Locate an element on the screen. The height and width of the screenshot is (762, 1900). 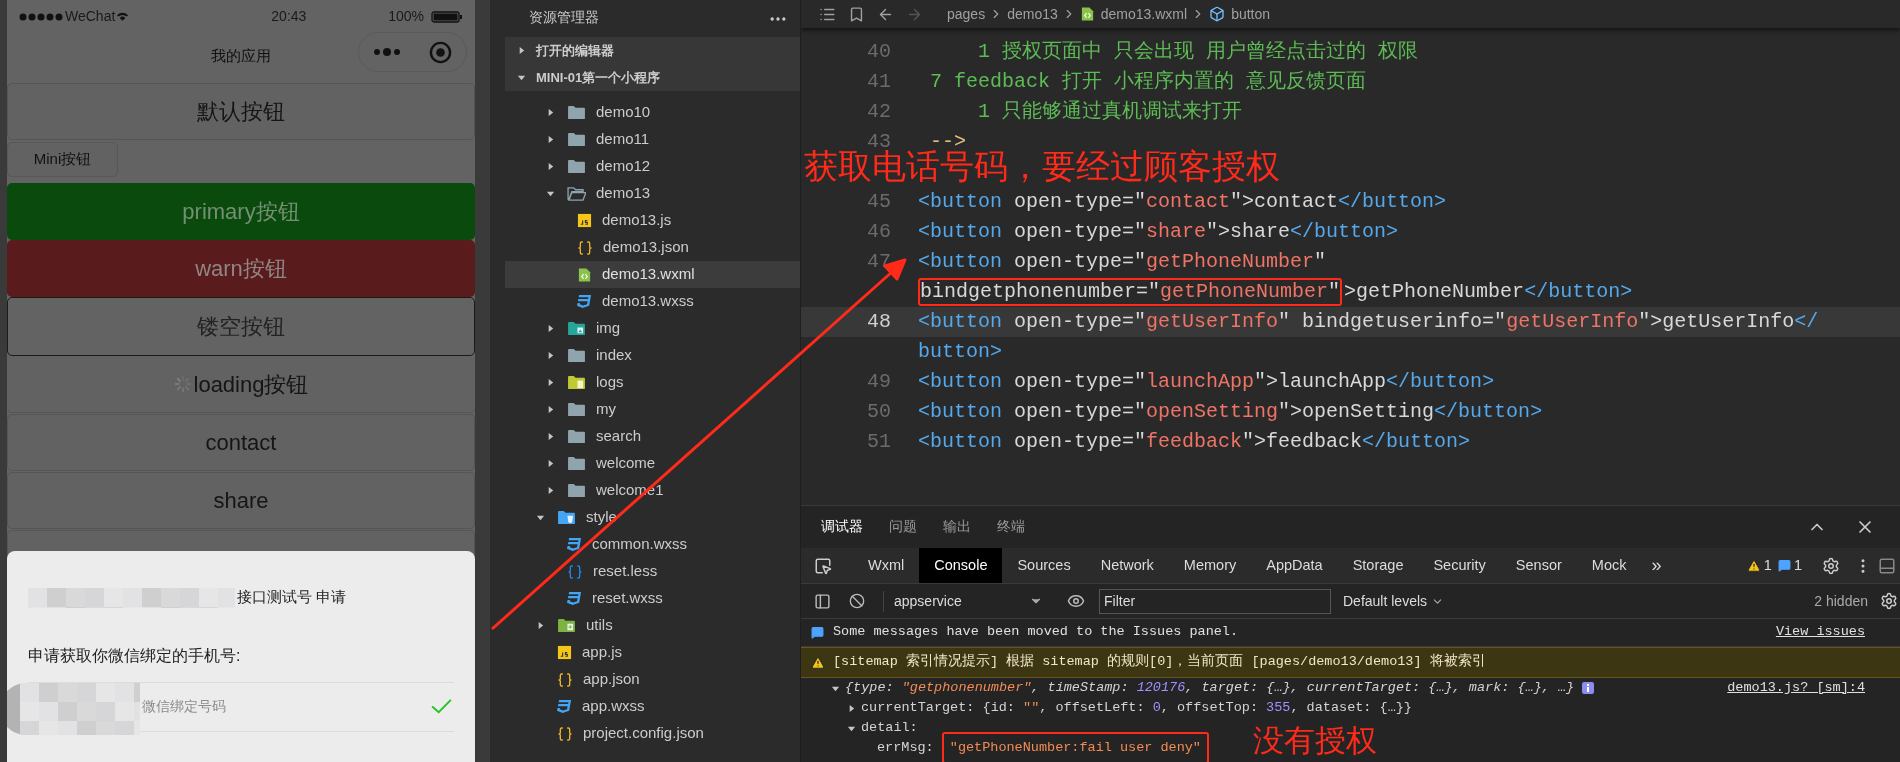
devtools-tab: Console is located at coordinates (961, 565).